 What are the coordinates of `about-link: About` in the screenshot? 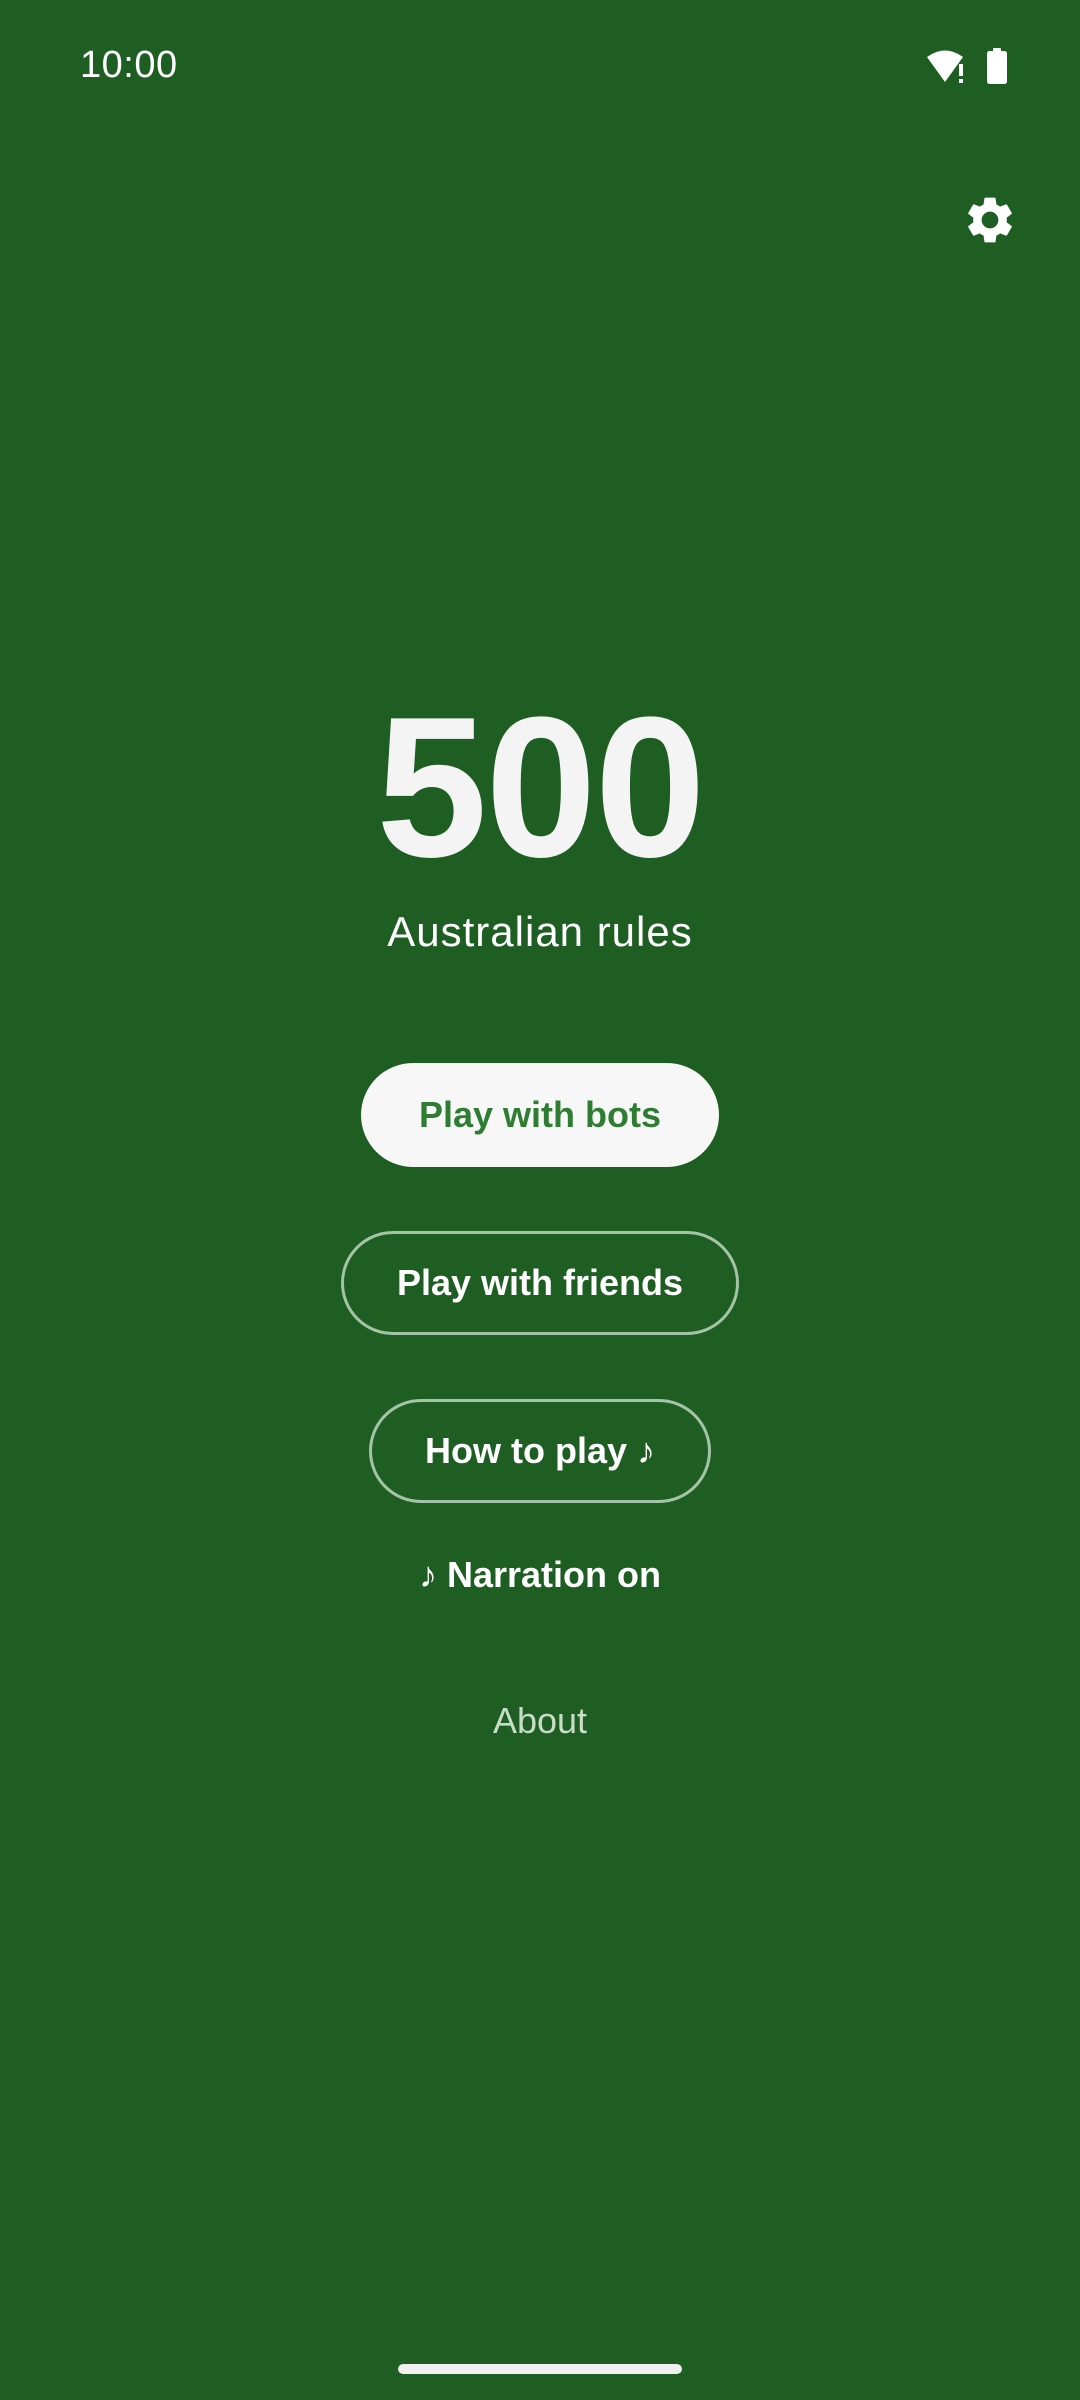 It's located at (540, 1720).